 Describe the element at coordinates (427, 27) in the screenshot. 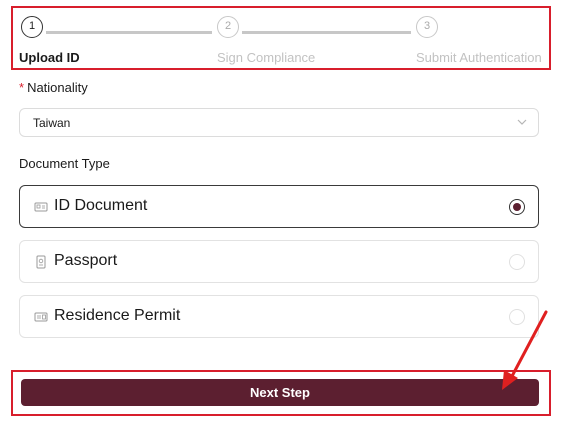

I see `step-3-circle: 3` at that location.